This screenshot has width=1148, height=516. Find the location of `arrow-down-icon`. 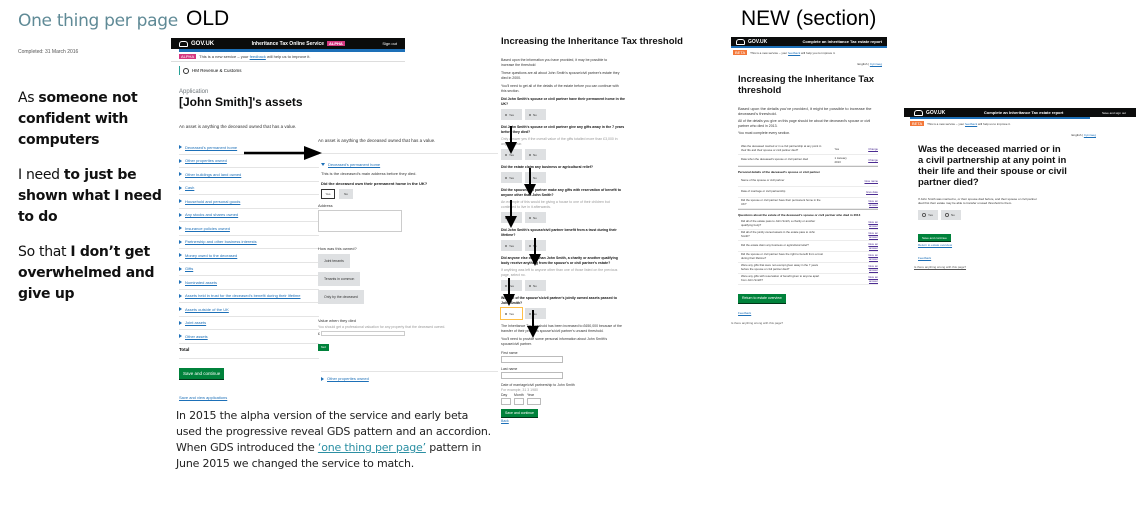

arrow-down-icon is located at coordinates (530, 182).